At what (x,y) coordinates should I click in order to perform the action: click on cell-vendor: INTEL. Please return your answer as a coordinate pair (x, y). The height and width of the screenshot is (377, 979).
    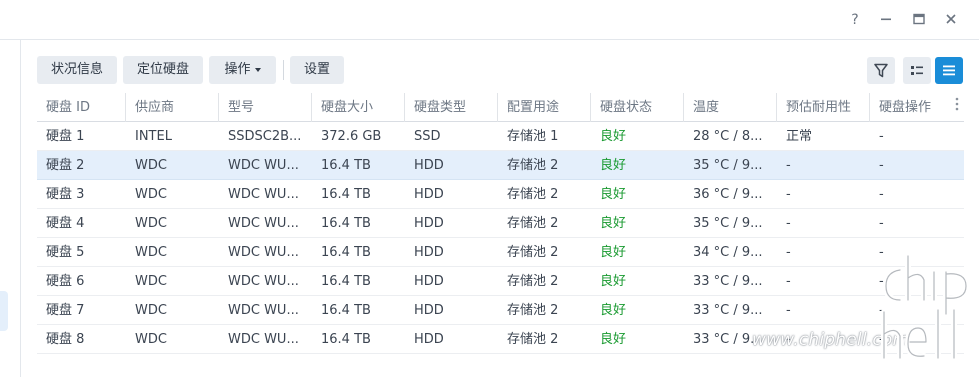
    Looking at the image, I should click on (153, 136).